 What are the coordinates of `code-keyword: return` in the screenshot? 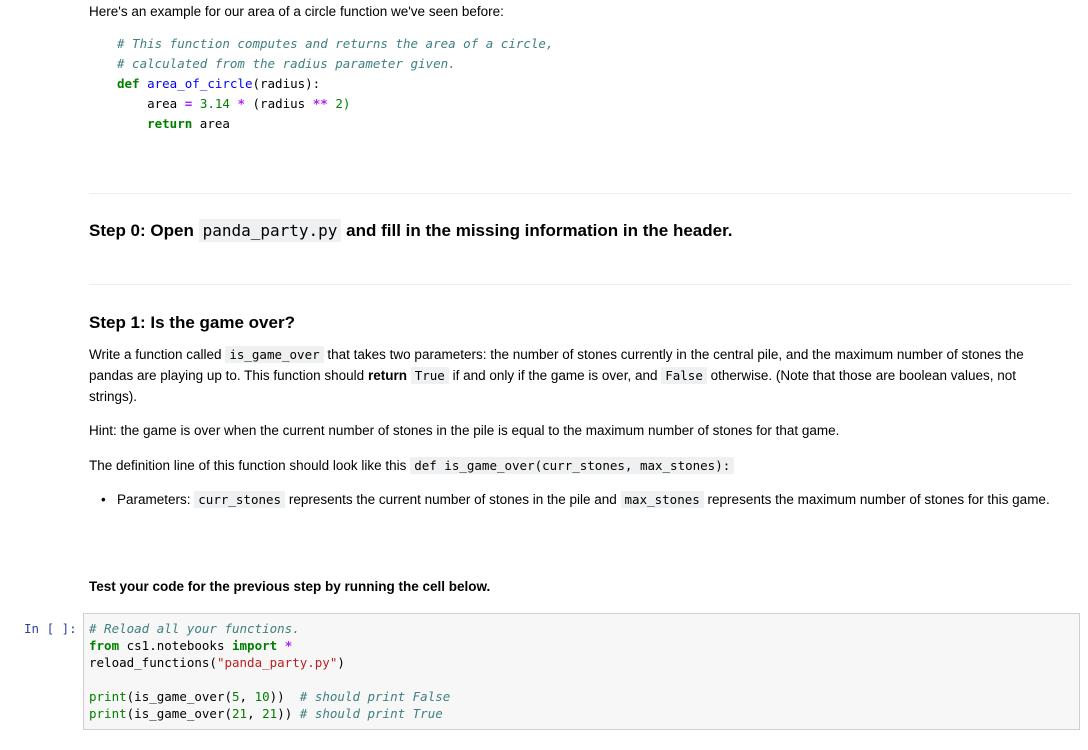 It's located at (170, 123).